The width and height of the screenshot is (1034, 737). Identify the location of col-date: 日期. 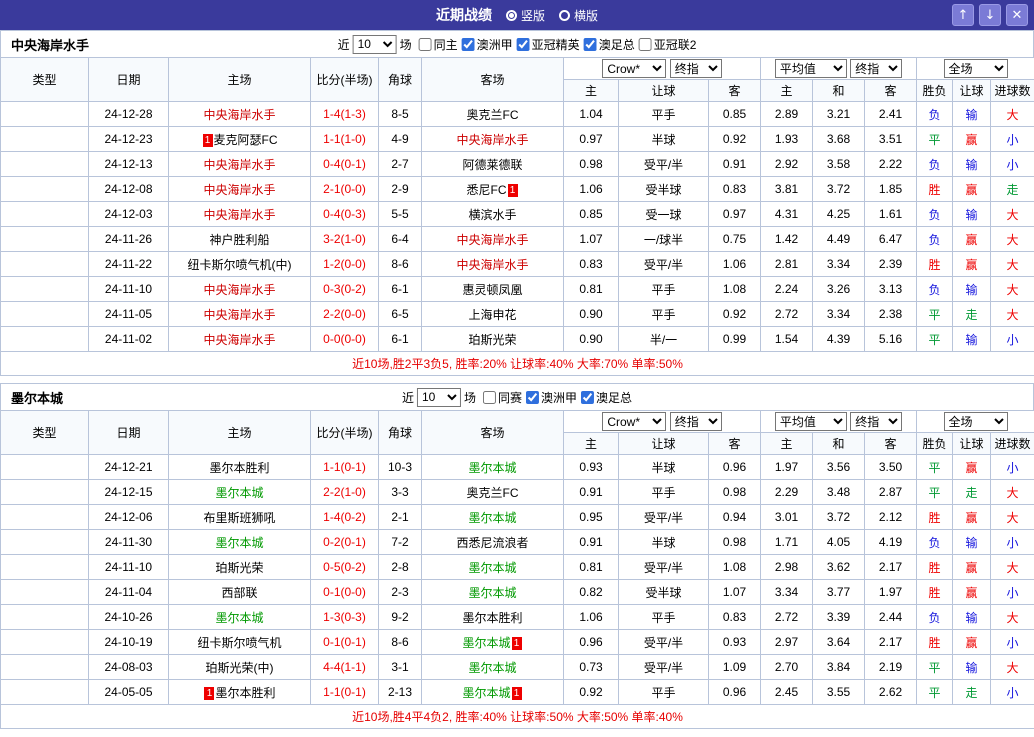
(128, 432).